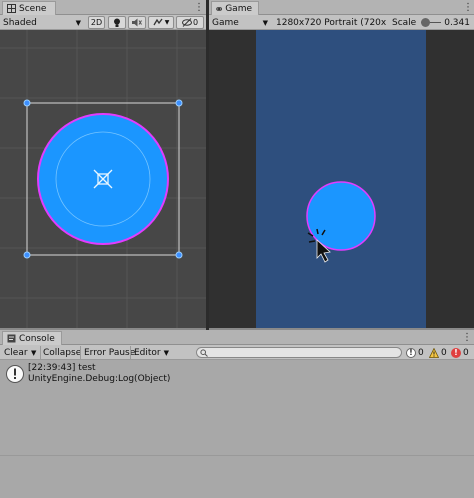  I want to click on game-tab-strip: Game ⋮, so click(341, 7).